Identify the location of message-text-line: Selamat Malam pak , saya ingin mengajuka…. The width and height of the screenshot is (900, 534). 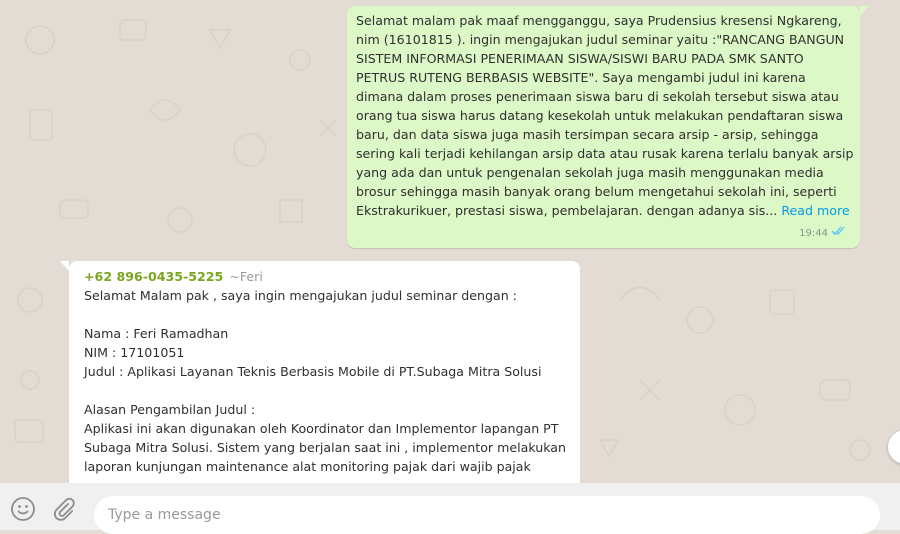
(300, 295).